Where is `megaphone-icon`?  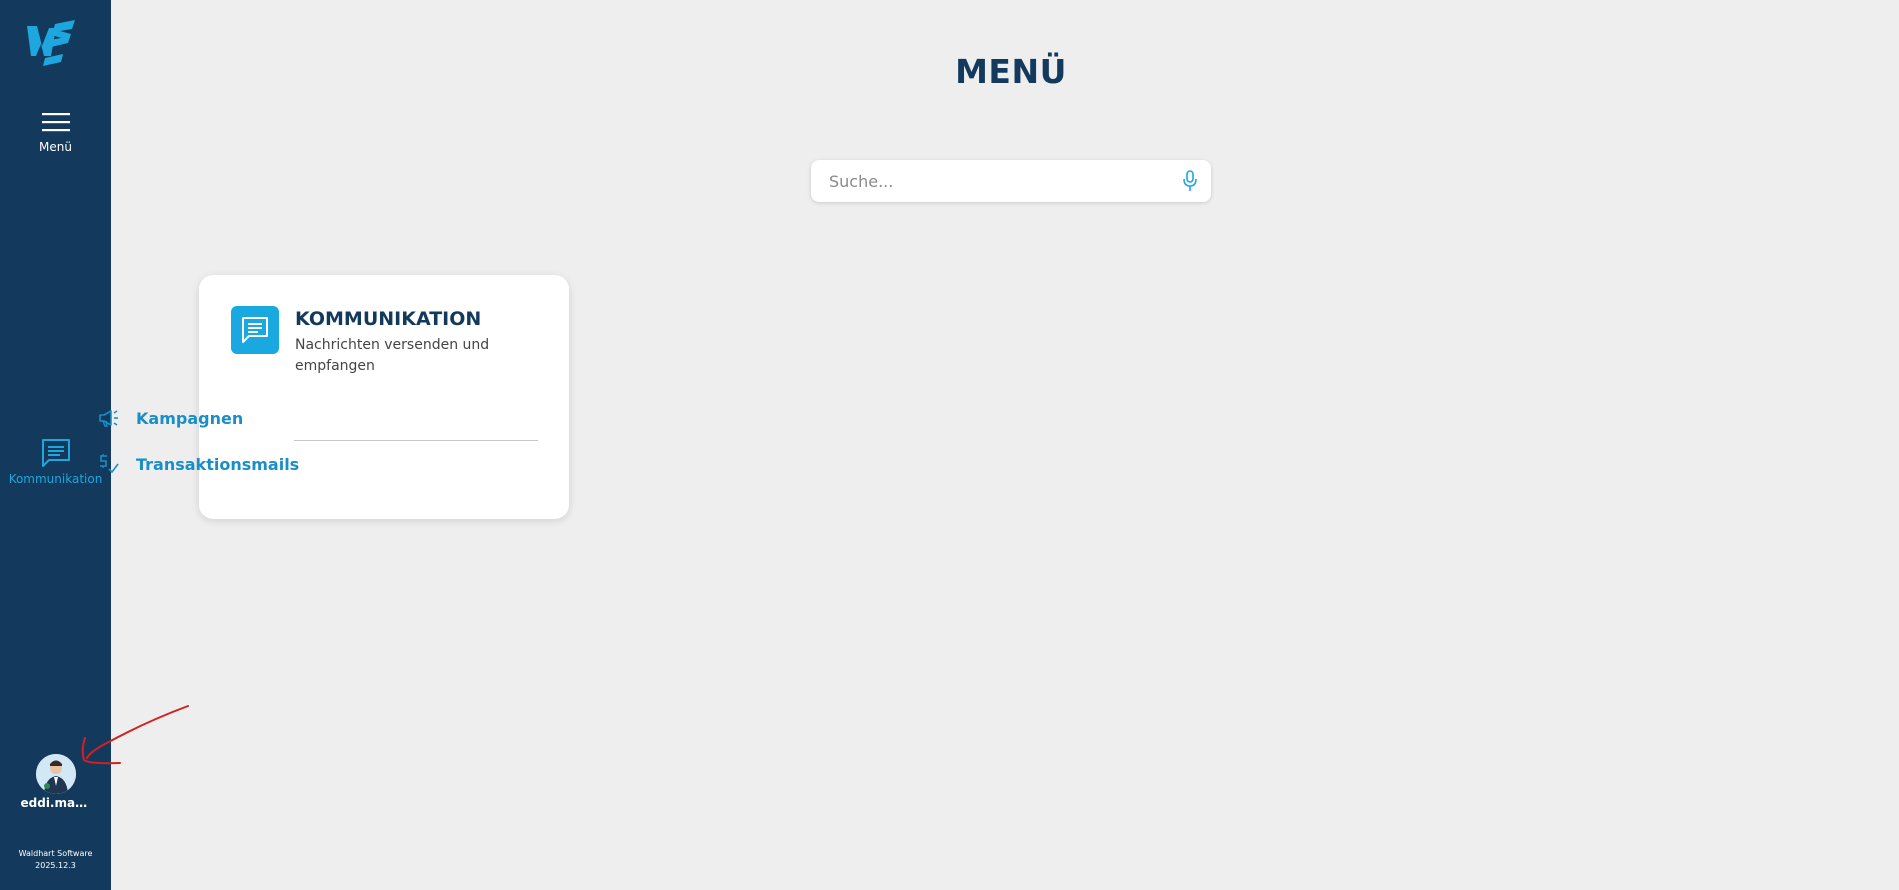 megaphone-icon is located at coordinates (108, 418).